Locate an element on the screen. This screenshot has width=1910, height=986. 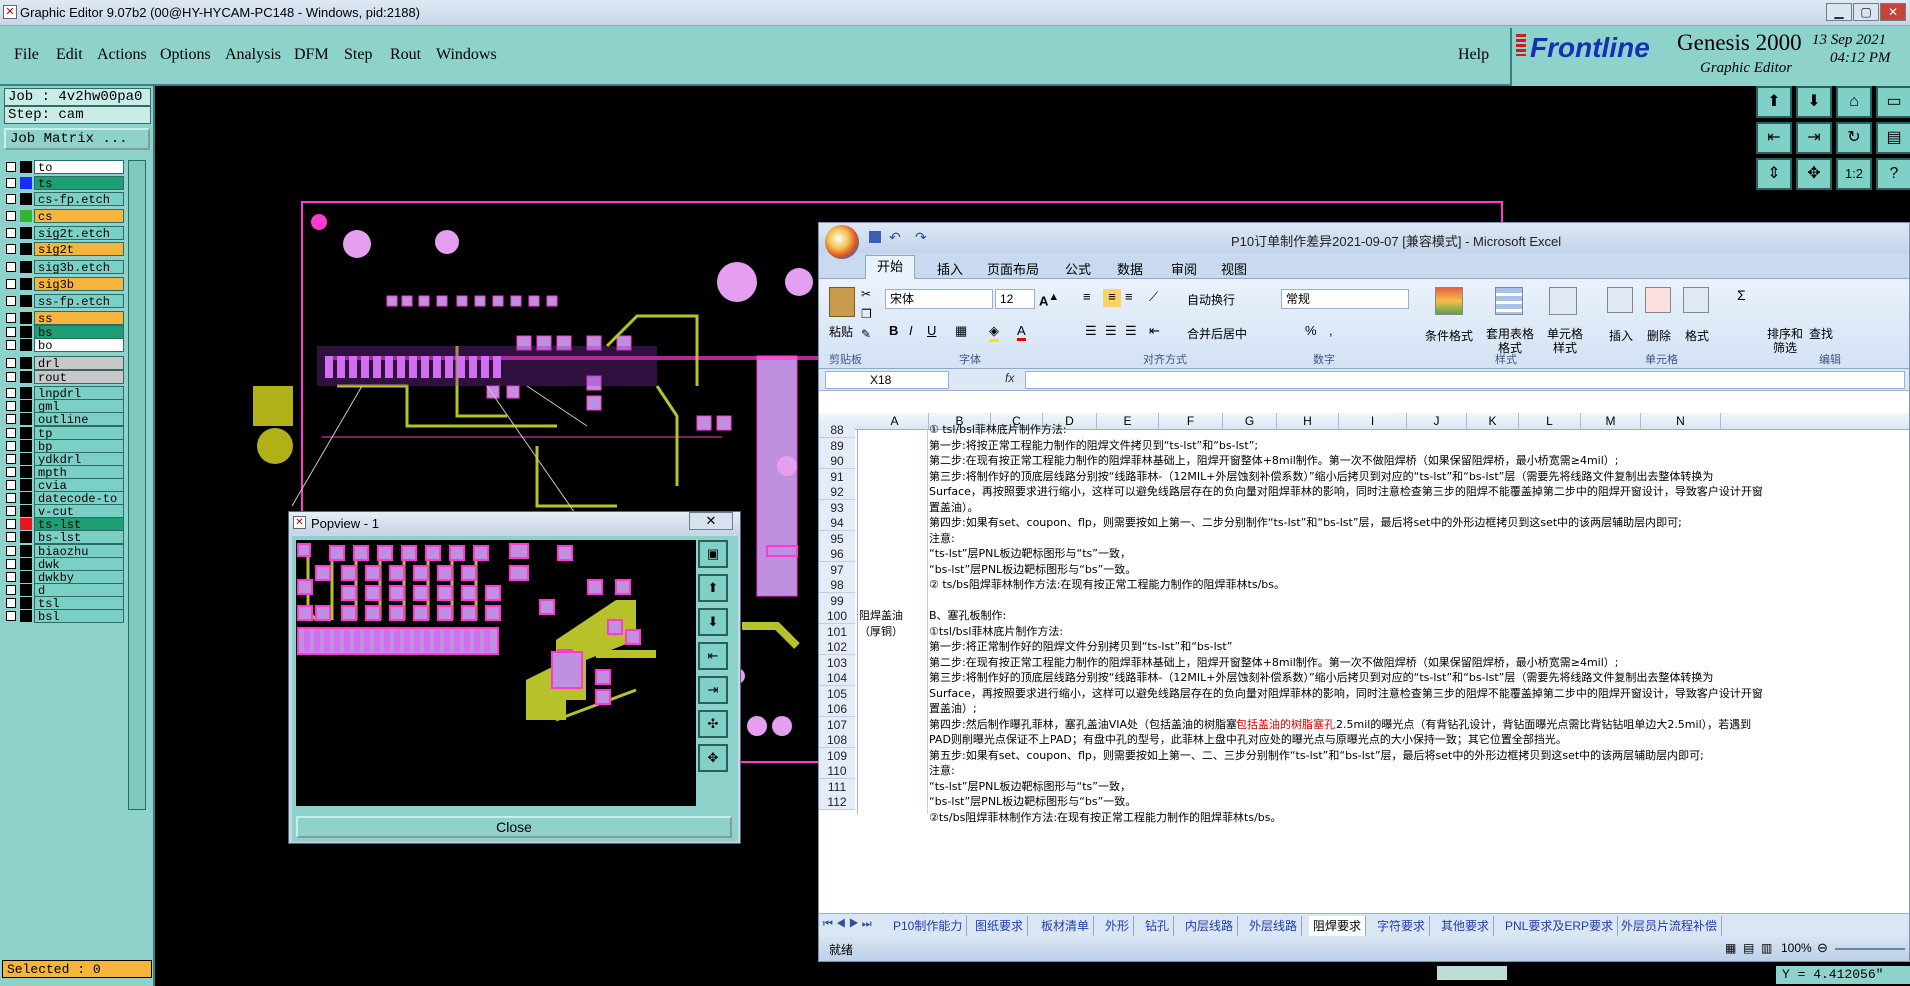
conditional-format-icon is located at coordinates (1449, 301).